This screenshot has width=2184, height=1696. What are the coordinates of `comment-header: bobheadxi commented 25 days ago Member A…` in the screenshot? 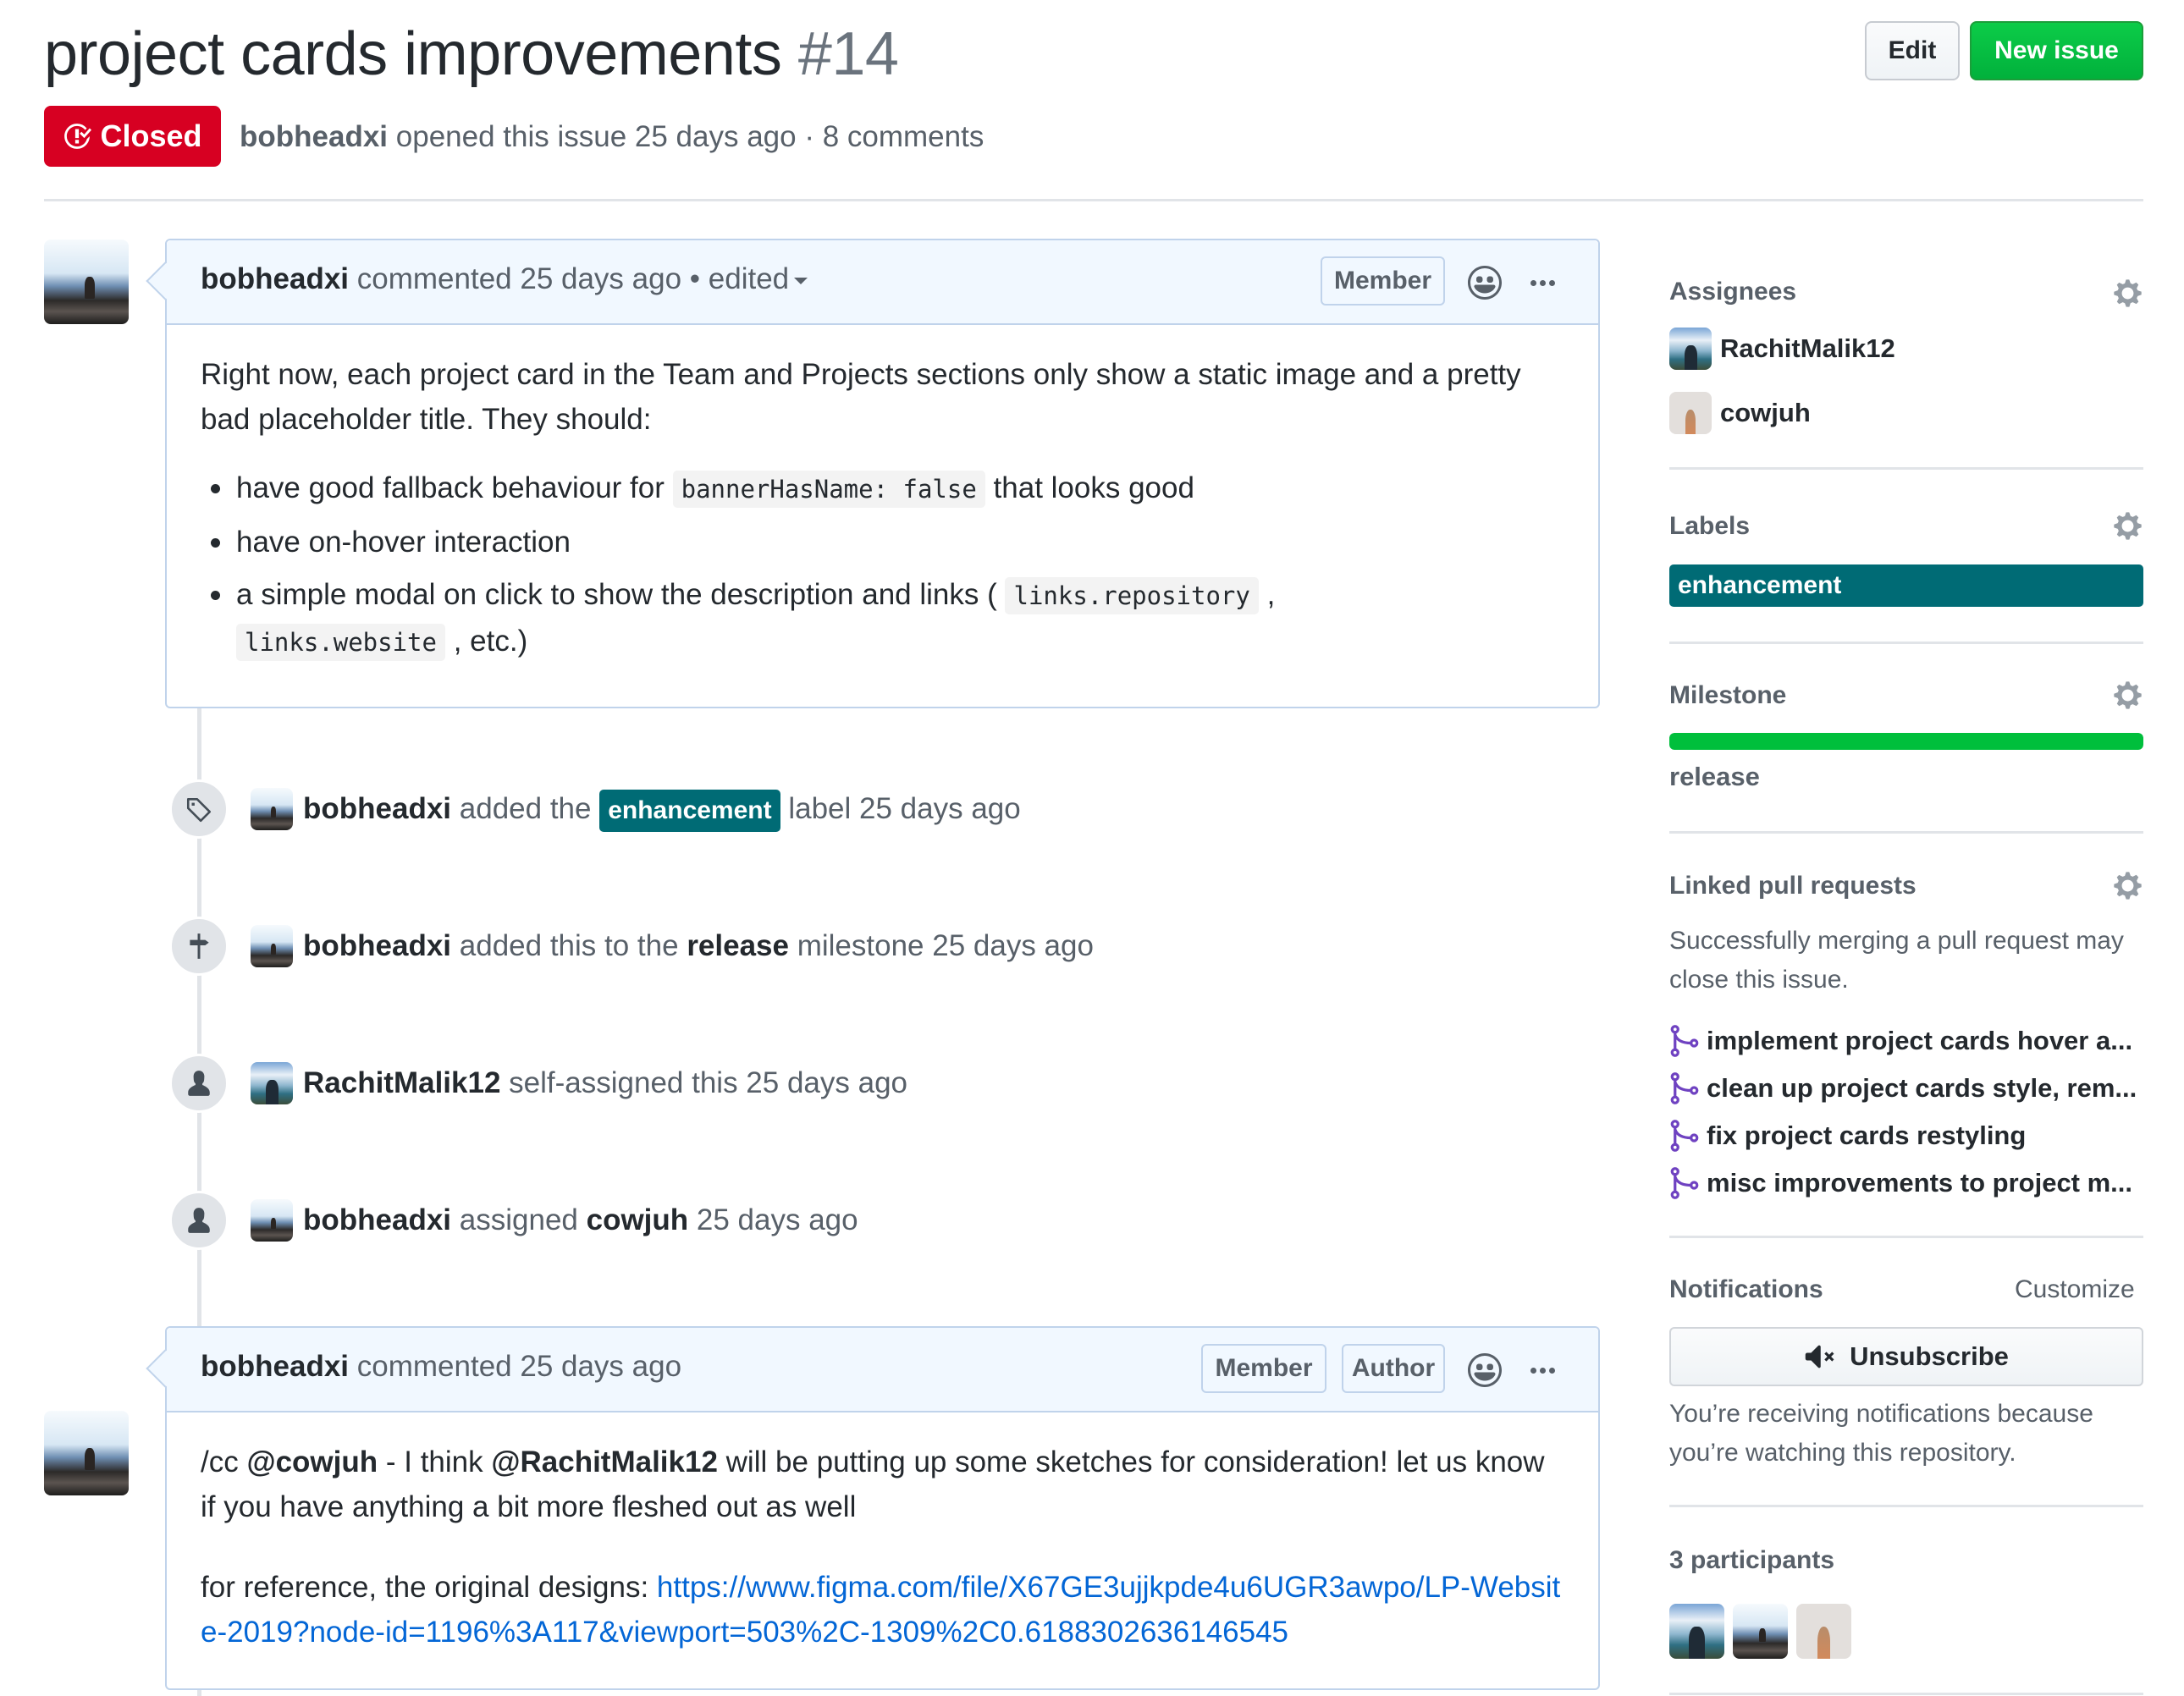 It's located at (872, 1370).